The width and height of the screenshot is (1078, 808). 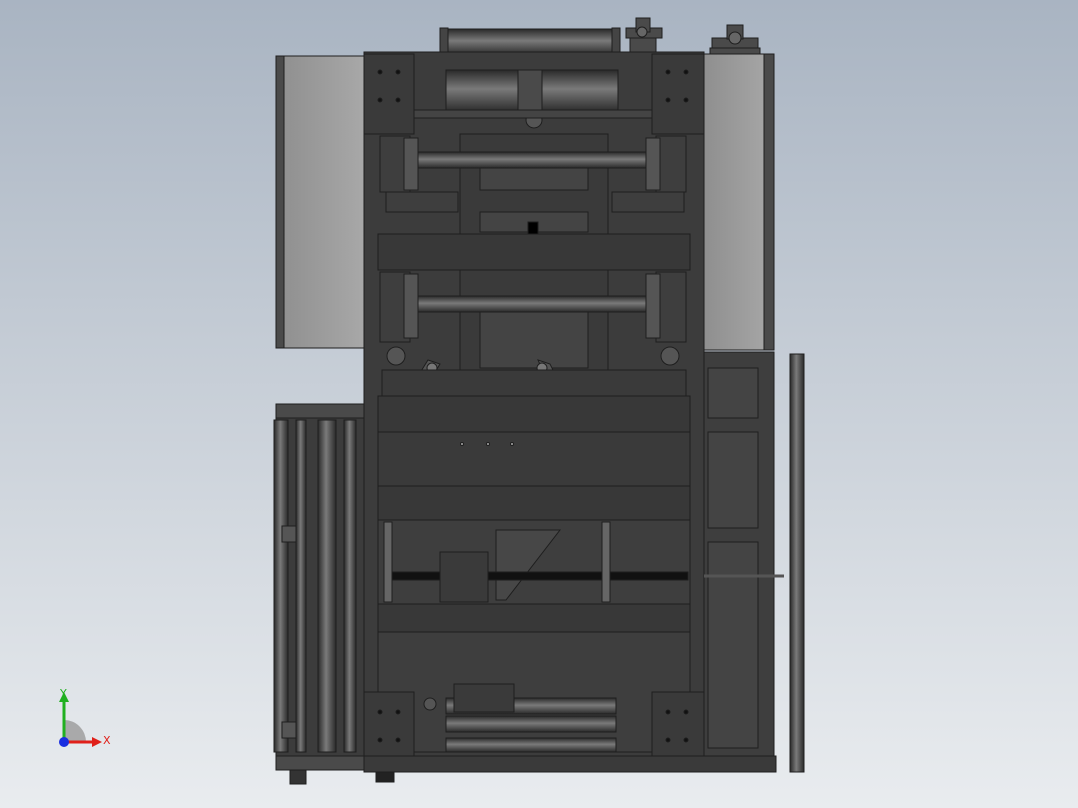 I want to click on corner-plate-top-right, so click(x=678, y=94).